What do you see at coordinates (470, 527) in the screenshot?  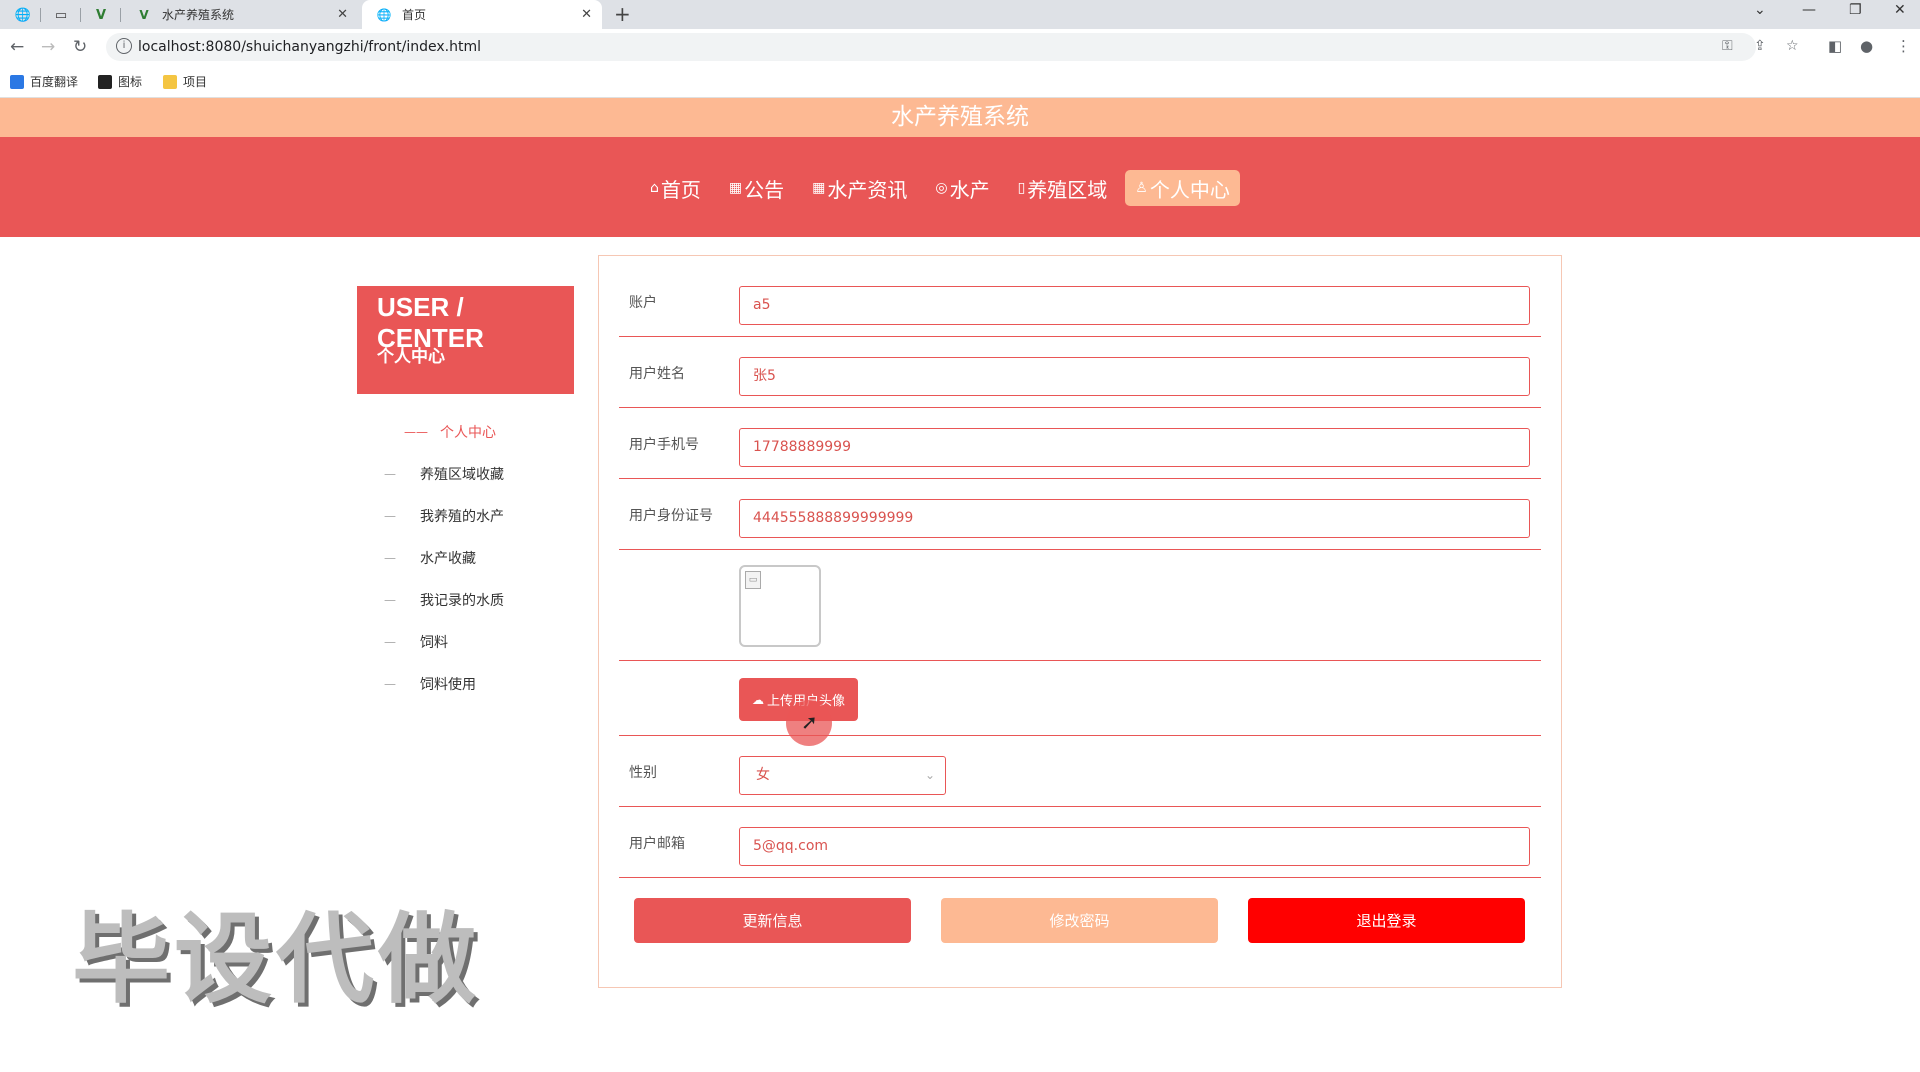 I see `sidebar-item-my-aquatic: — 我养殖的水产` at bounding box center [470, 527].